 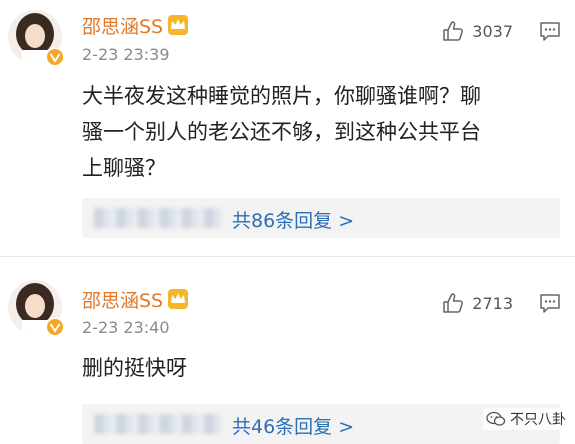 What do you see at coordinates (538, 420) in the screenshot?
I see `watermark-text: 不只八卦` at bounding box center [538, 420].